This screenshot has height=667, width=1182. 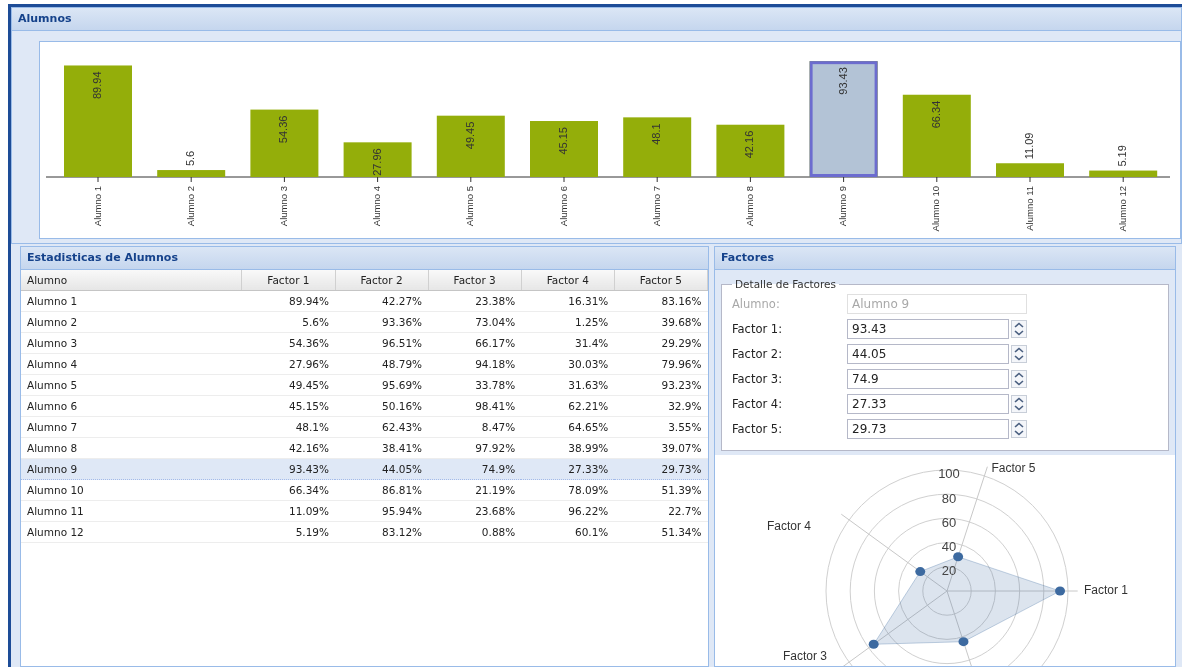 I want to click on table-row: Alumno 11 11.09% 95.94% 23.68% 96.22% 22.7%, so click(x=364, y=511).